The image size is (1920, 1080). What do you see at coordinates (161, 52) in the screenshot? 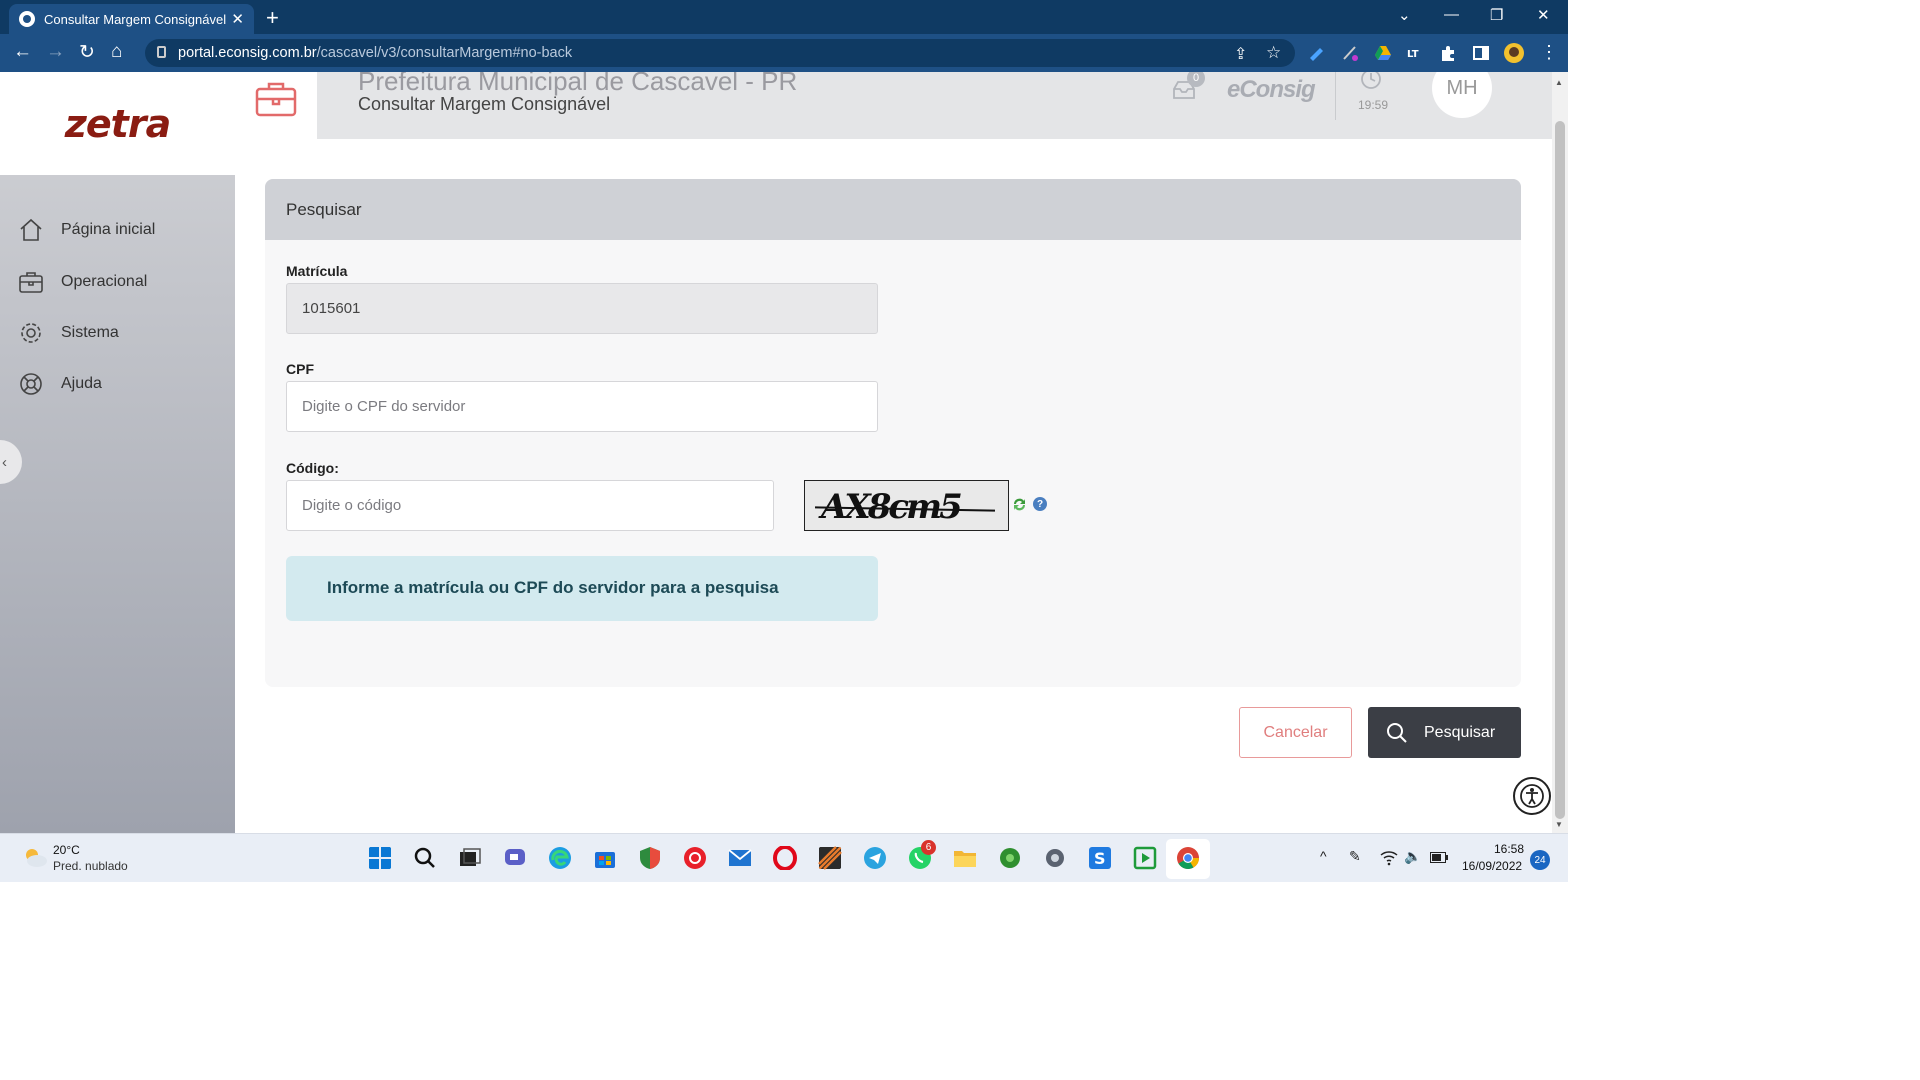
I see `lock-icon` at bounding box center [161, 52].